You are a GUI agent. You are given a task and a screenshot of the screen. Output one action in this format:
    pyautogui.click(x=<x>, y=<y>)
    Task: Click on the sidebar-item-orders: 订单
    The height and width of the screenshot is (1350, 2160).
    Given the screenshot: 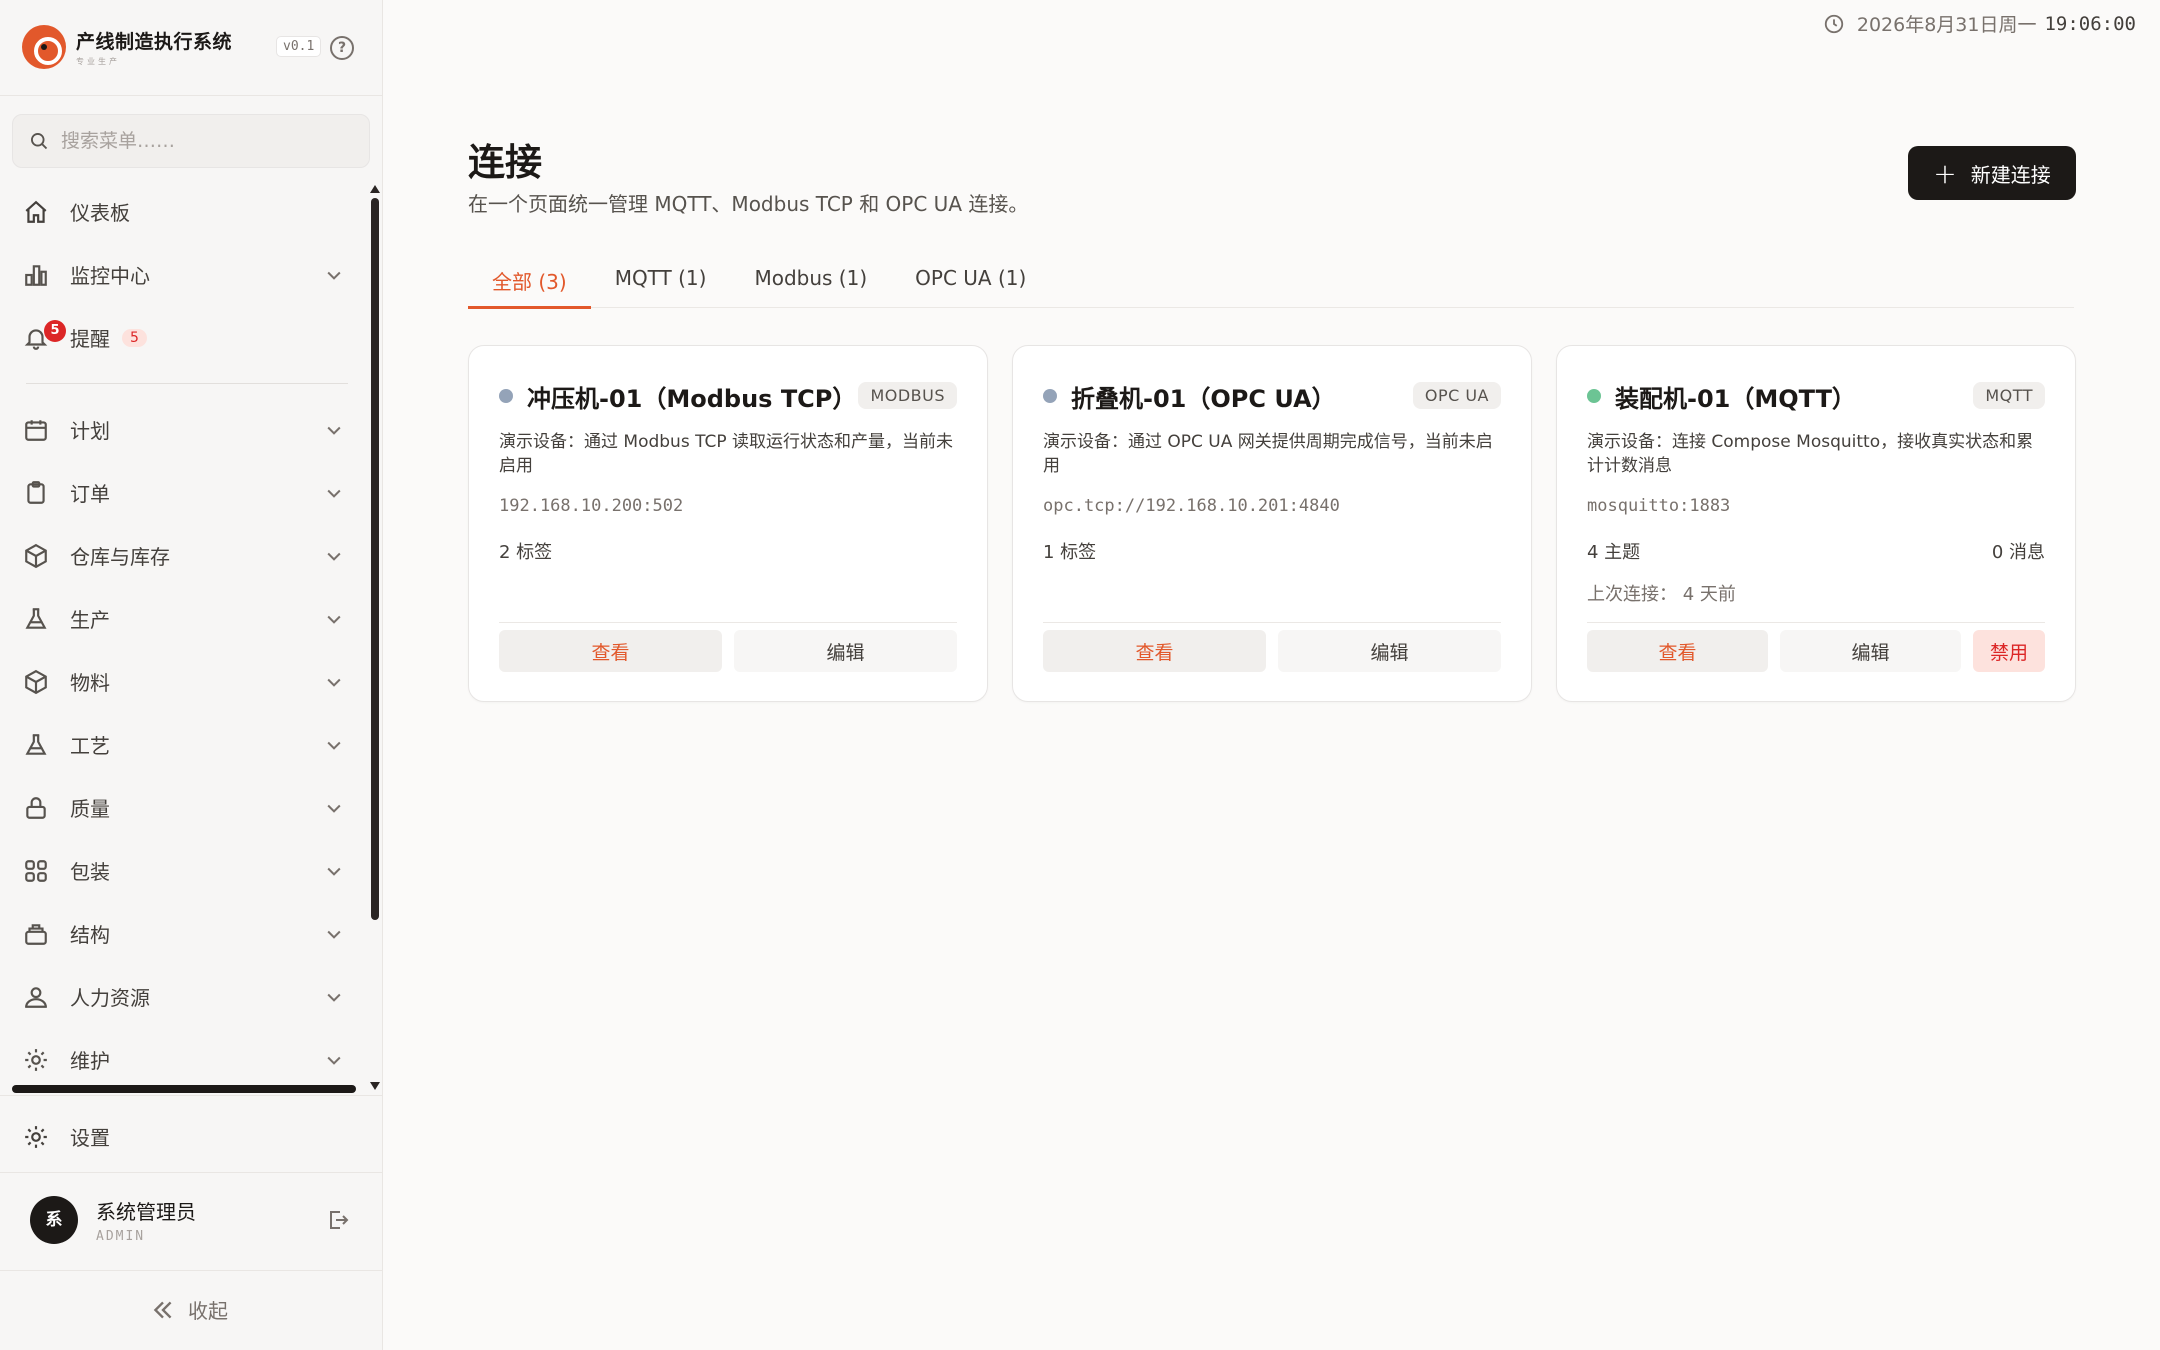 What is the action you would take?
    pyautogui.click(x=187, y=492)
    